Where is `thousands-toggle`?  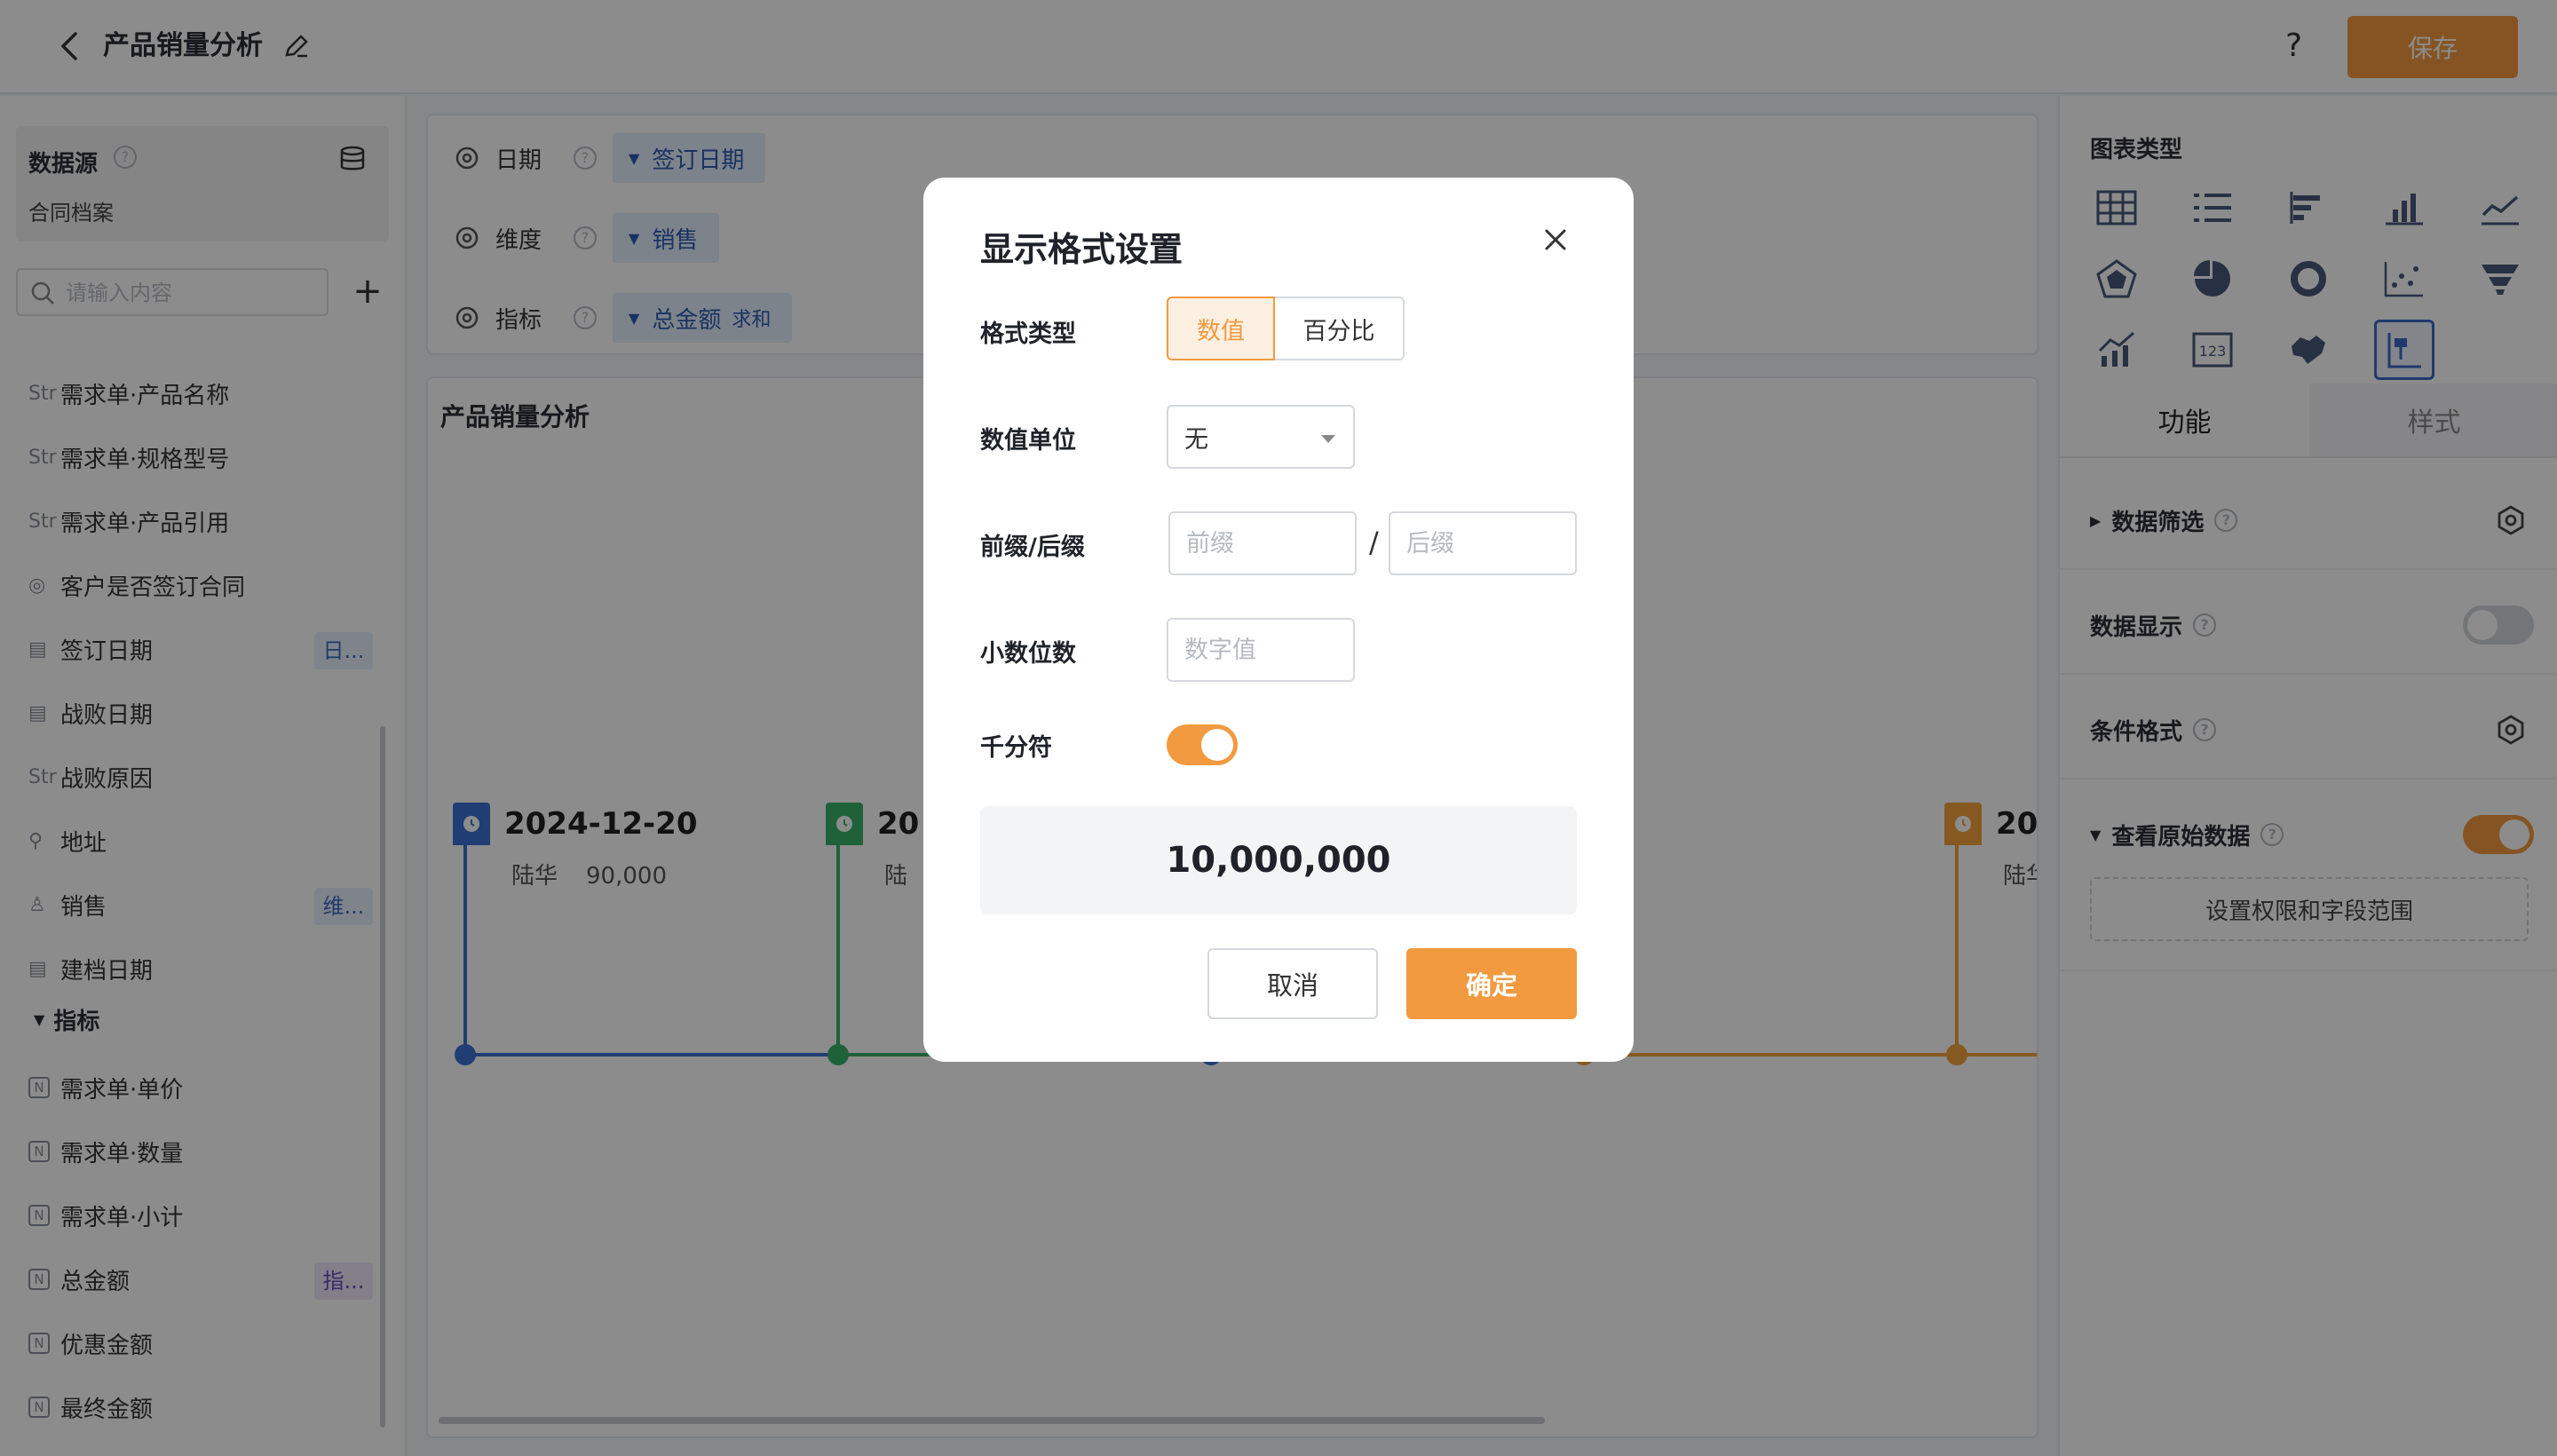
thousands-toggle is located at coordinates (1202, 744).